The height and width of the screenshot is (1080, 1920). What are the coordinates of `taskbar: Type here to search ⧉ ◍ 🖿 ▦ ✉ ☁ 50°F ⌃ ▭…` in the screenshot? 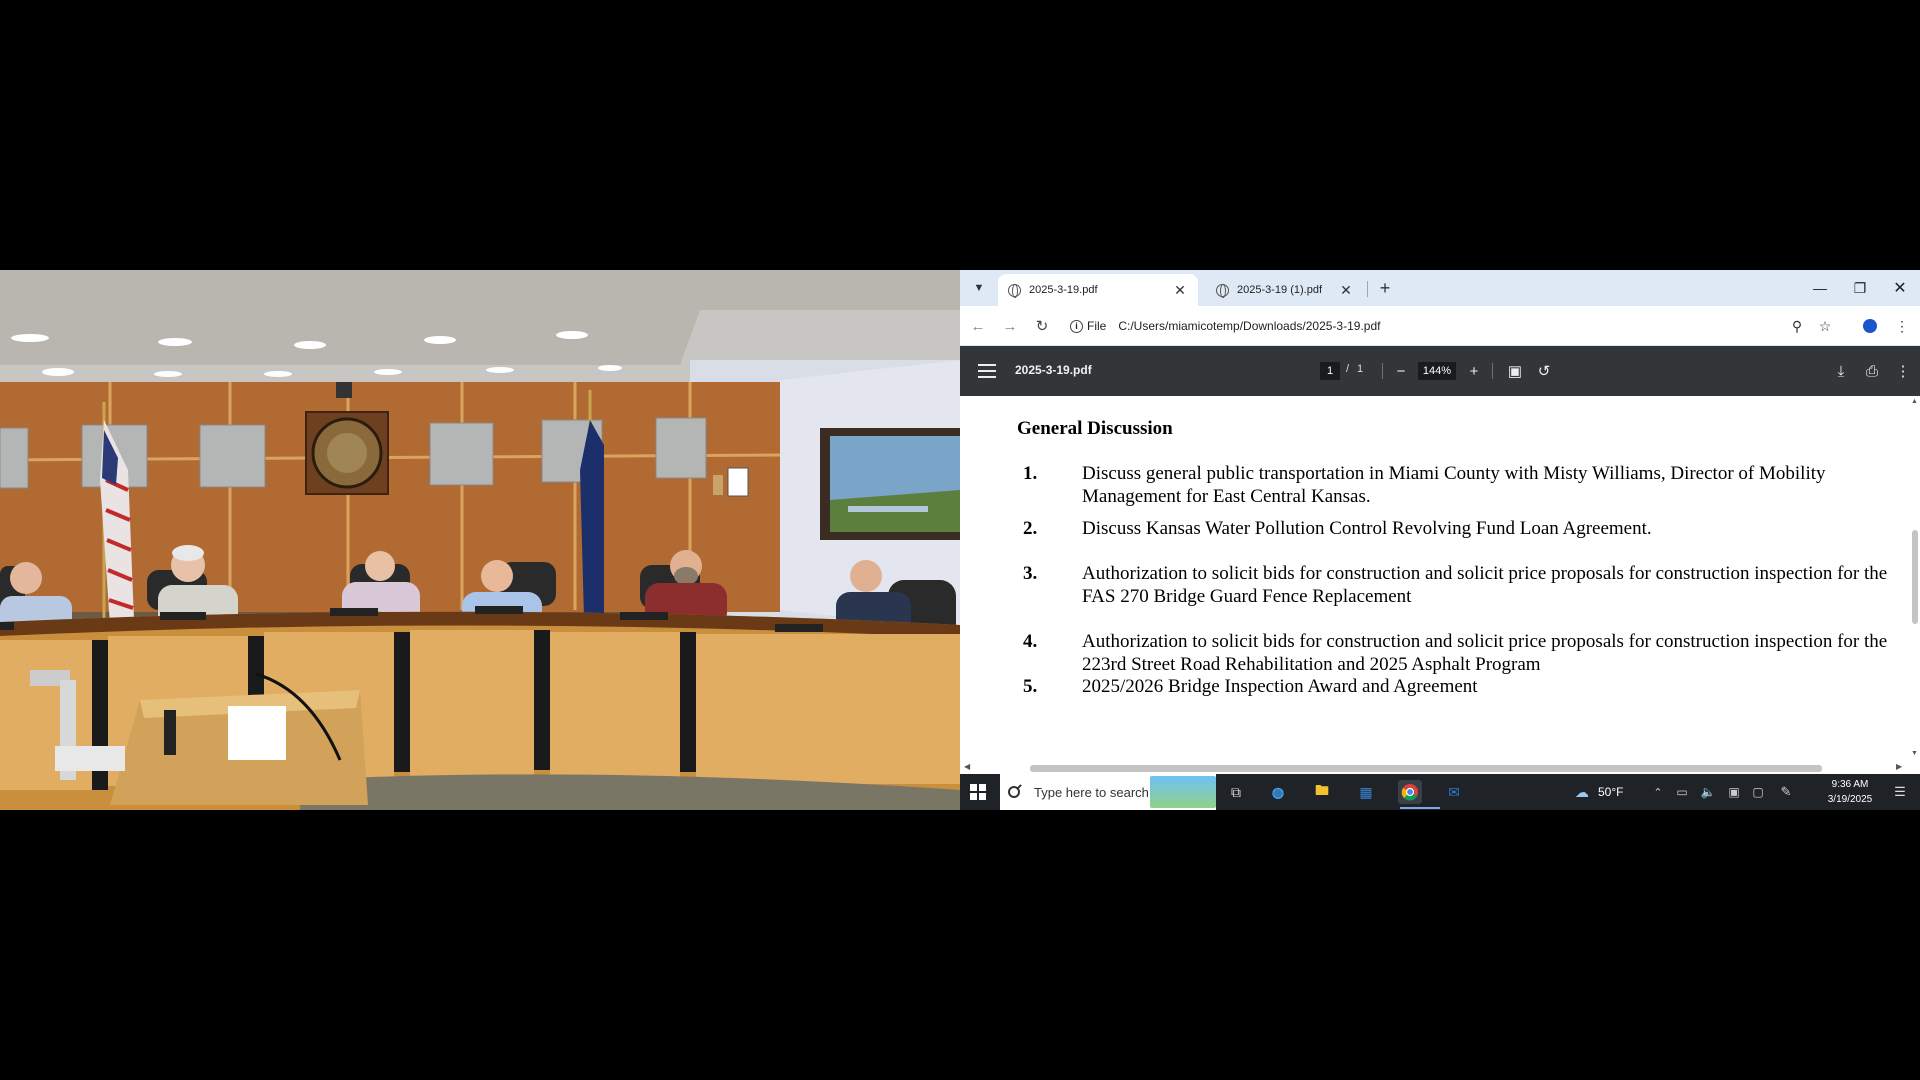 It's located at (1440, 792).